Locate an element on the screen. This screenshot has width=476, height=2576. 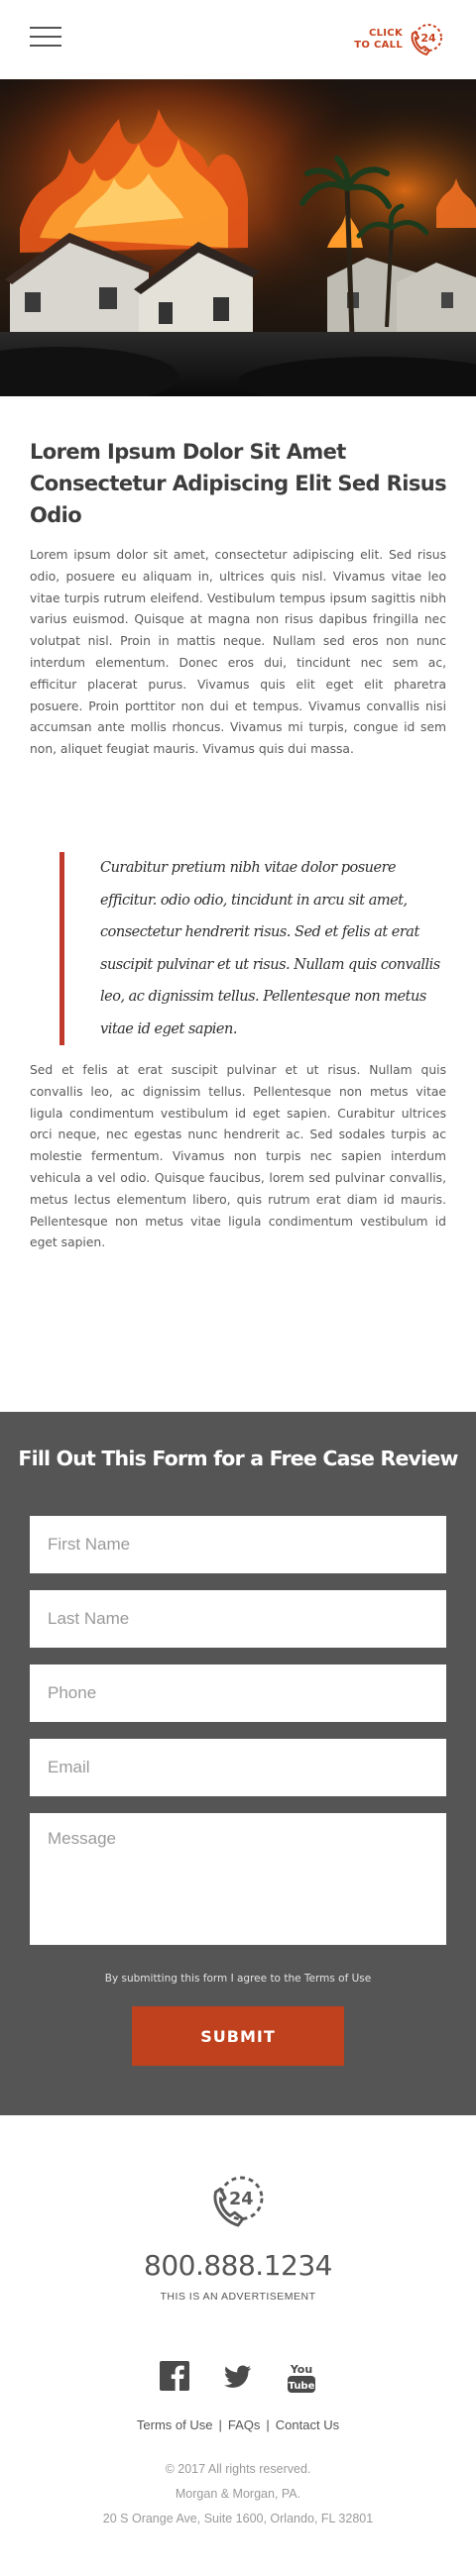
advertisement-notice: THIS IS AN ADVERTISEMENT is located at coordinates (238, 2297).